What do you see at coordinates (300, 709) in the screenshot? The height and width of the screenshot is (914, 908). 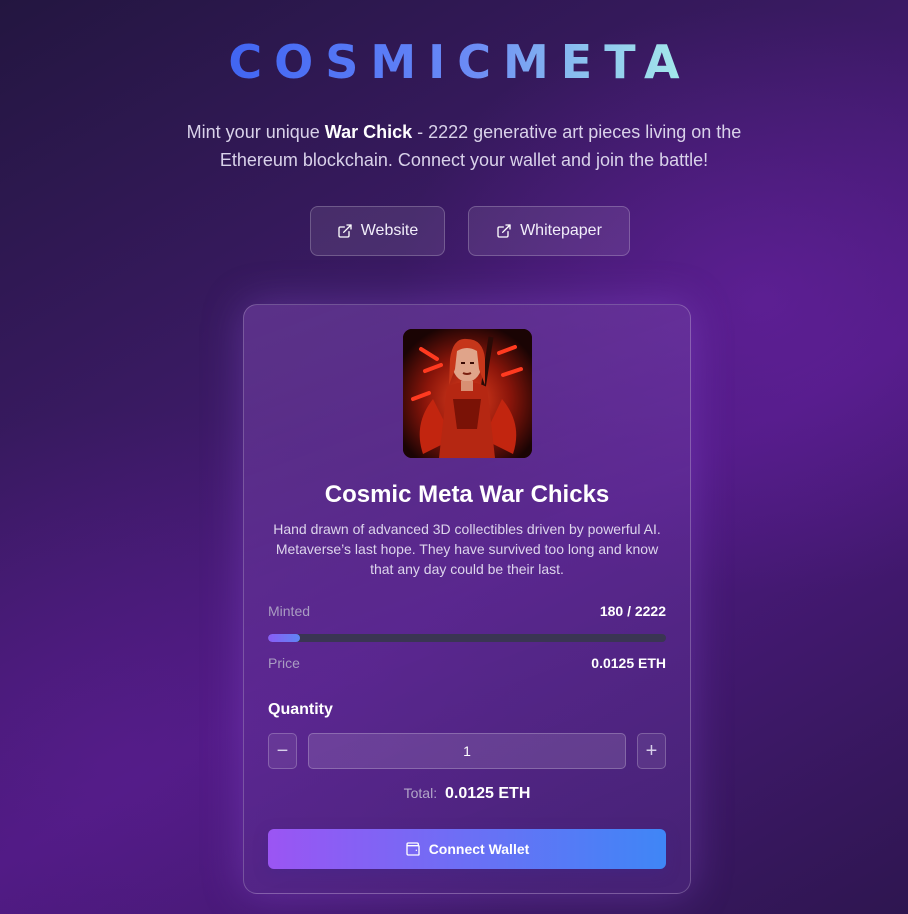 I see `quantity-label: Quantity` at bounding box center [300, 709].